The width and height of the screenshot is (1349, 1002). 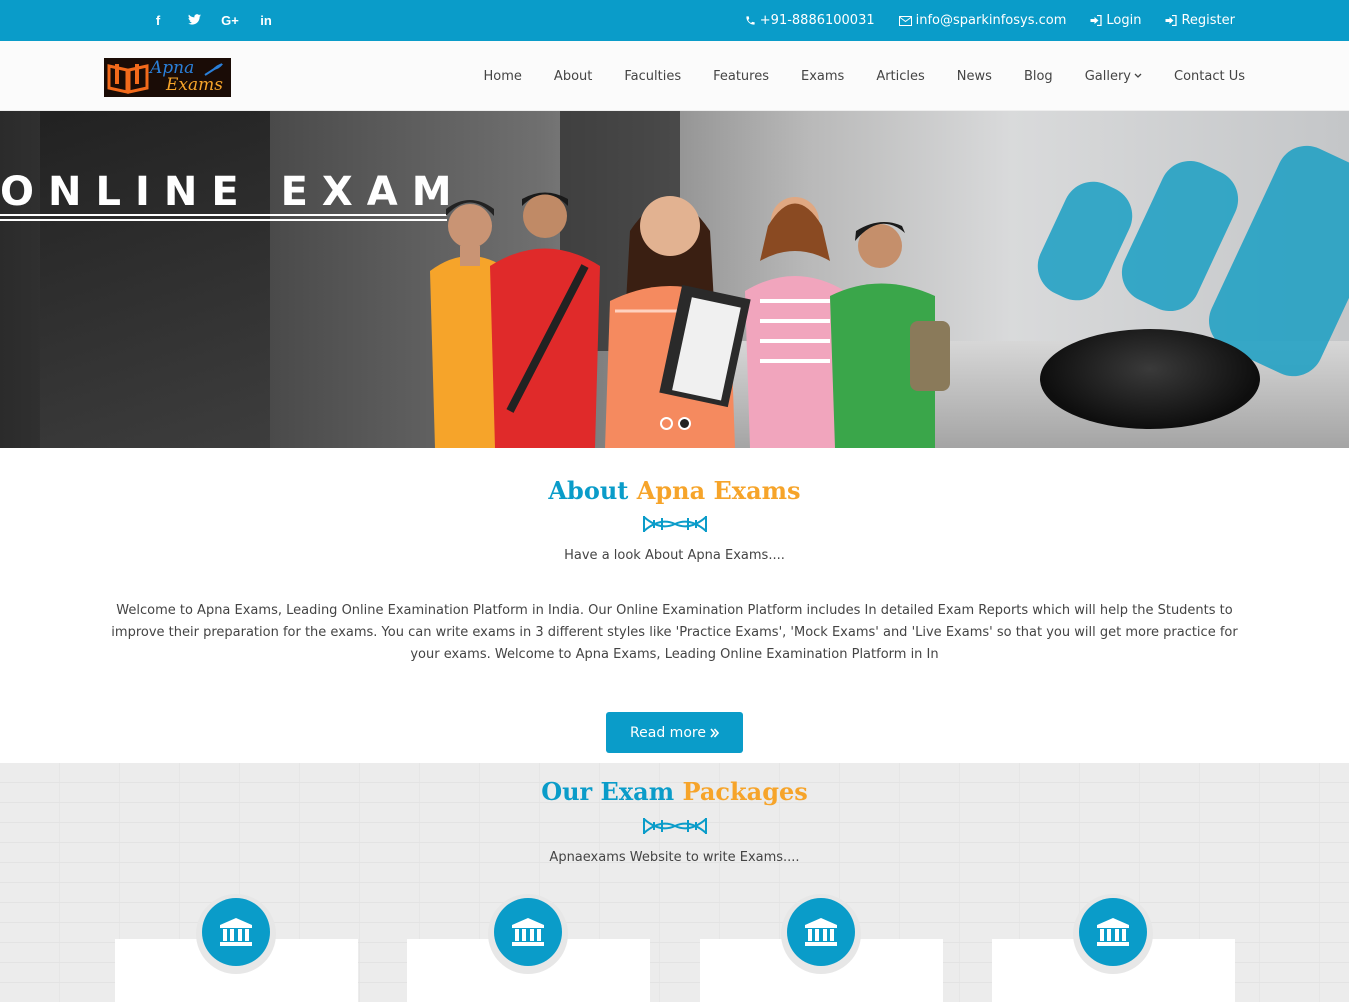 I want to click on about-title-part2: Apna Exams, so click(x=718, y=490).